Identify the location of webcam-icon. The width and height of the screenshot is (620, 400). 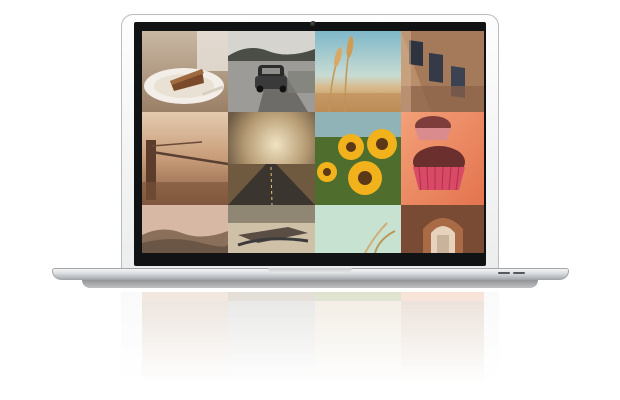
(313, 24).